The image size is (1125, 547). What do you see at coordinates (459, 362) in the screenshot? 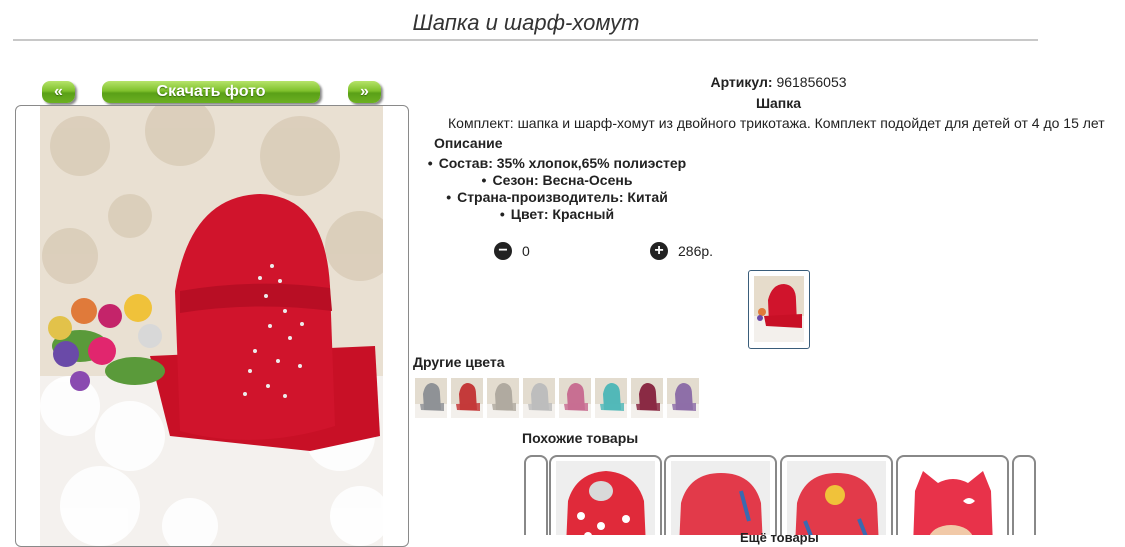
I see `other-colors-heading: Другие цвета` at bounding box center [459, 362].